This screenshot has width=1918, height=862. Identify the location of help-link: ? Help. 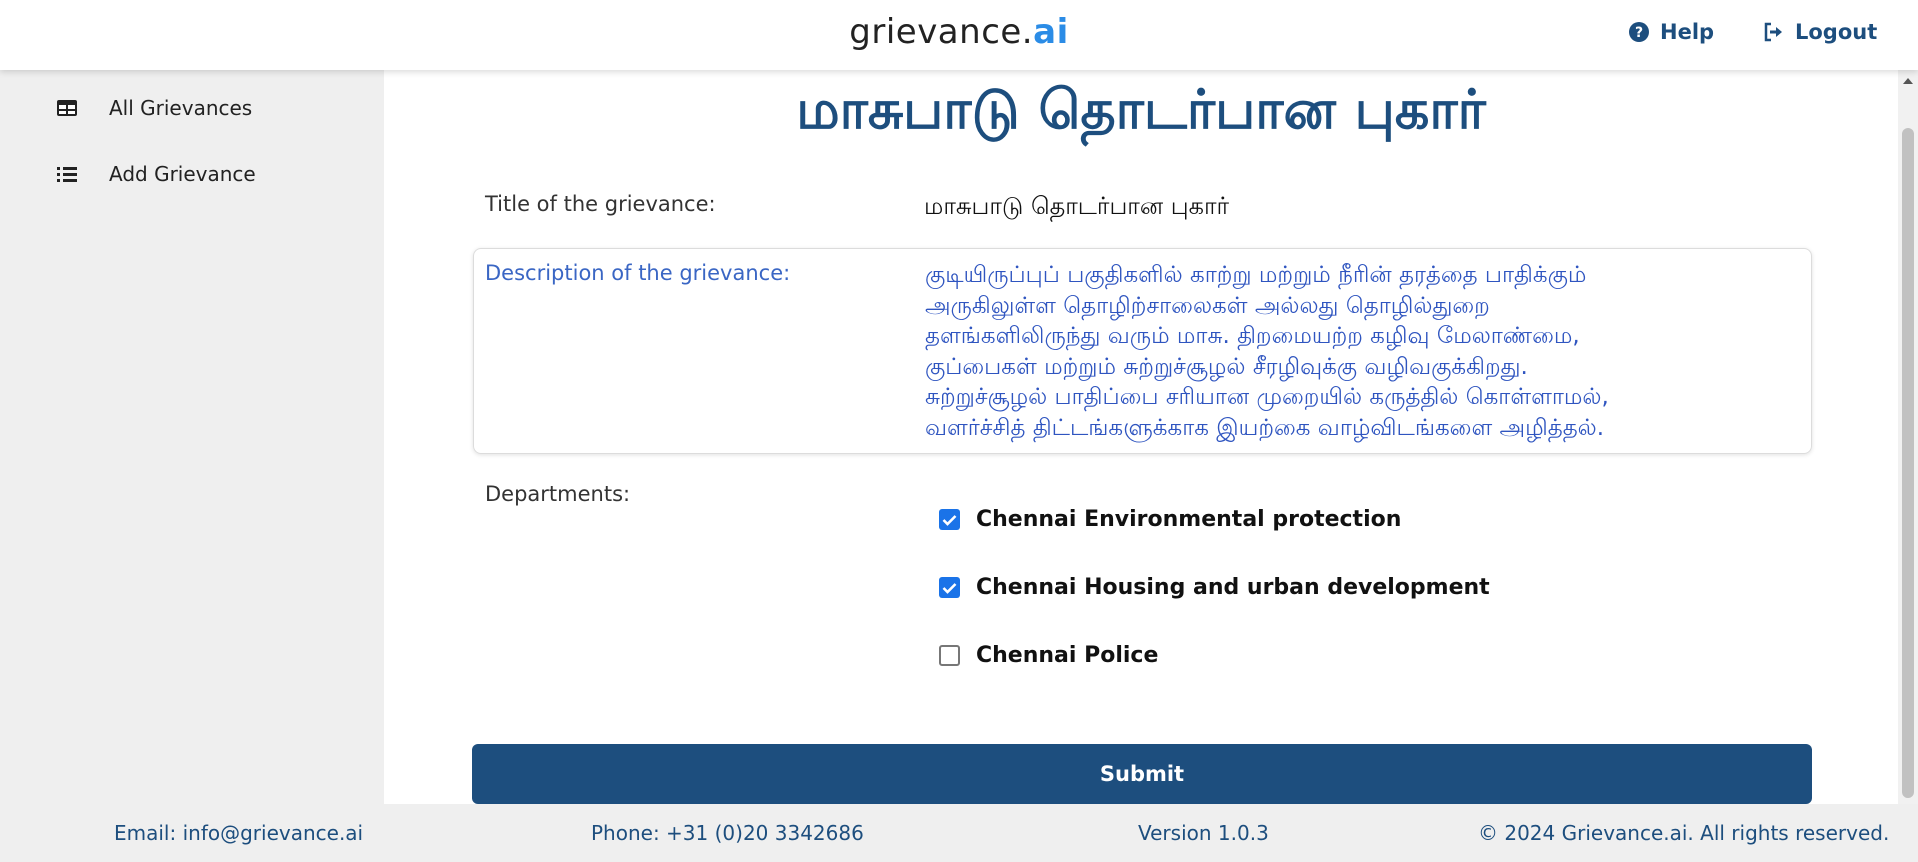
(1671, 32).